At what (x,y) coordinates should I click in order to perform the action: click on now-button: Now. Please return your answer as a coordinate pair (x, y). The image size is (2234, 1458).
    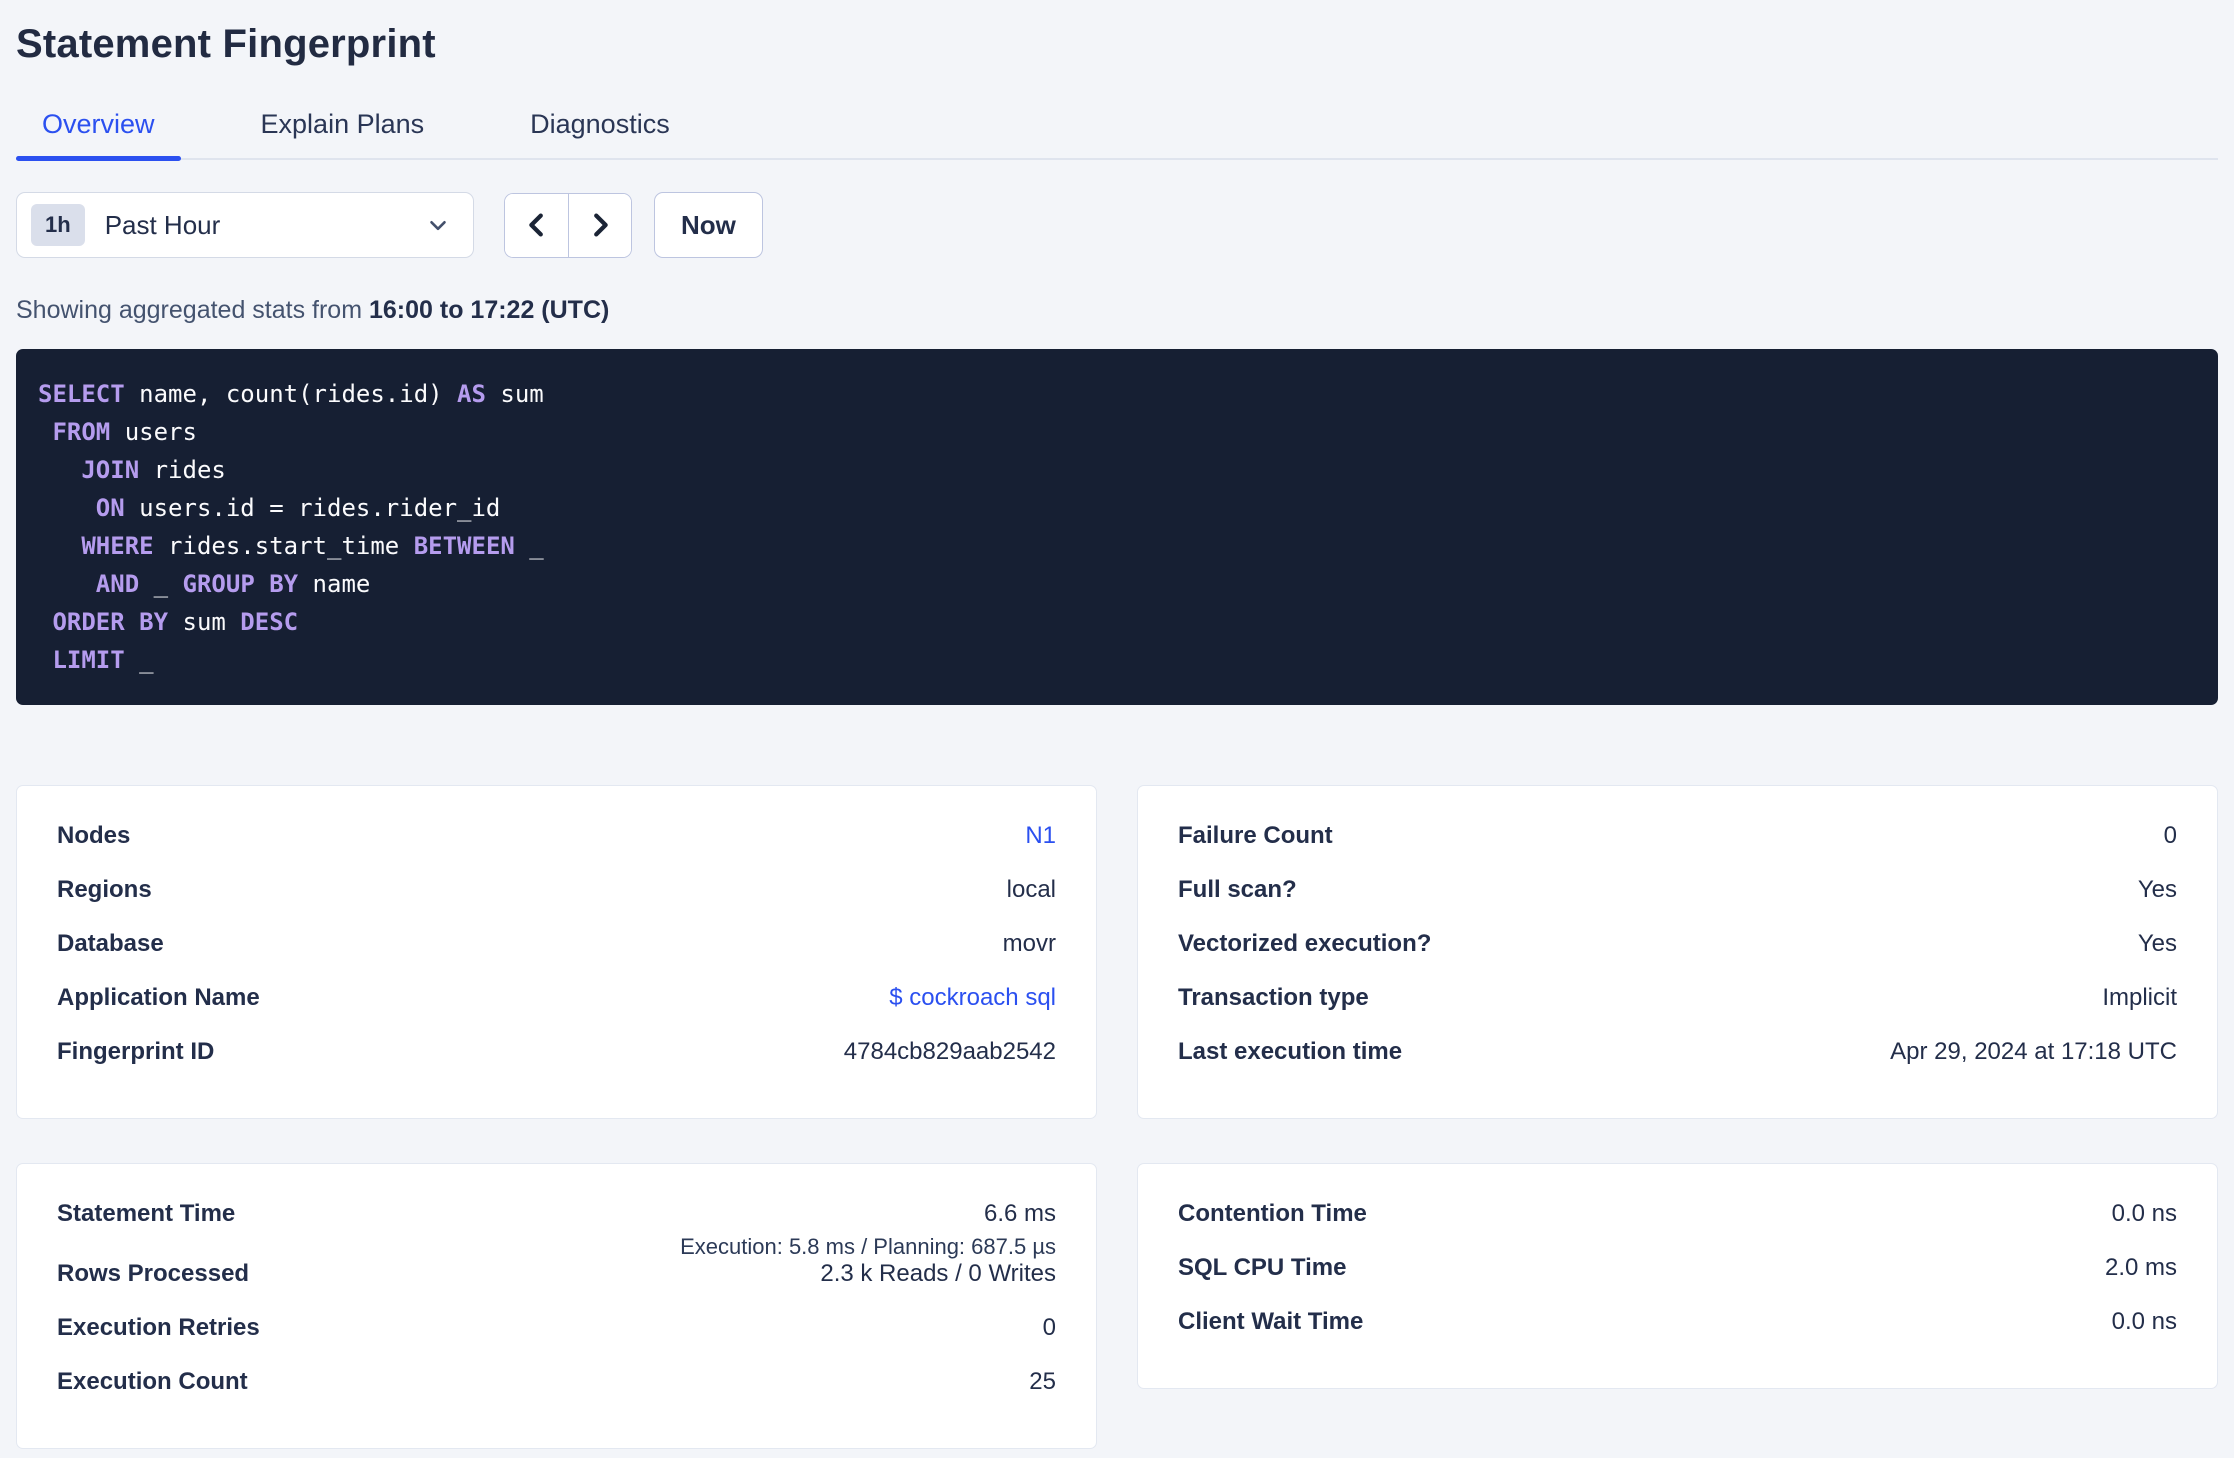
    Looking at the image, I should click on (708, 225).